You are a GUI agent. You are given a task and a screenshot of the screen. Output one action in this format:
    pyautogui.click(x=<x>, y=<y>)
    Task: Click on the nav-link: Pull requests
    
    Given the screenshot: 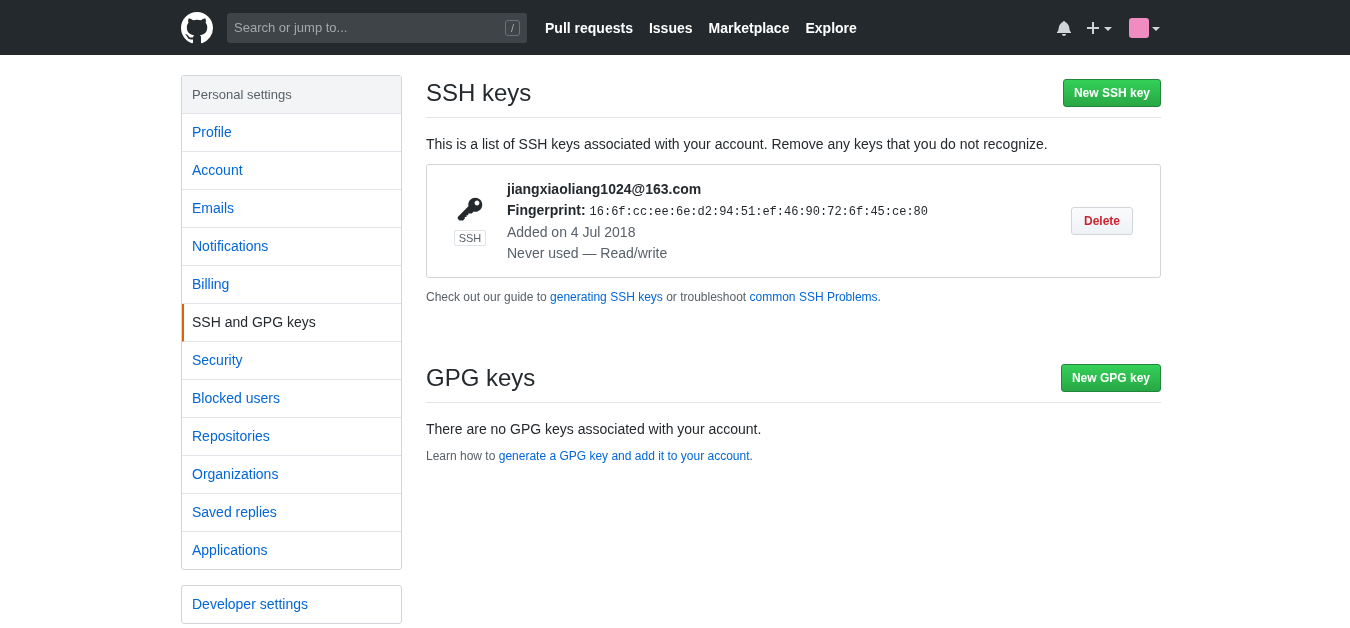 What is the action you would take?
    pyautogui.click(x=589, y=27)
    